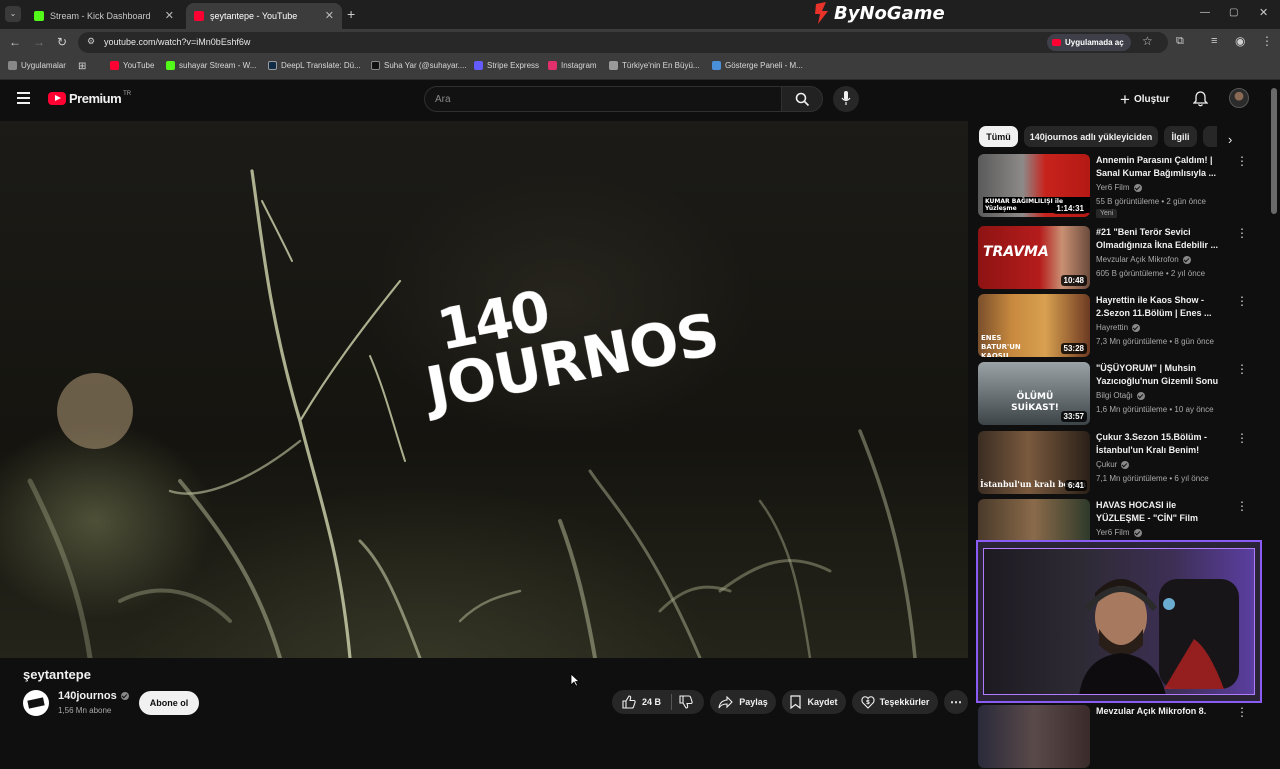 The width and height of the screenshot is (1280, 769). What do you see at coordinates (895, 702) in the screenshot?
I see `thanks-button: $ Teşekkürler` at bounding box center [895, 702].